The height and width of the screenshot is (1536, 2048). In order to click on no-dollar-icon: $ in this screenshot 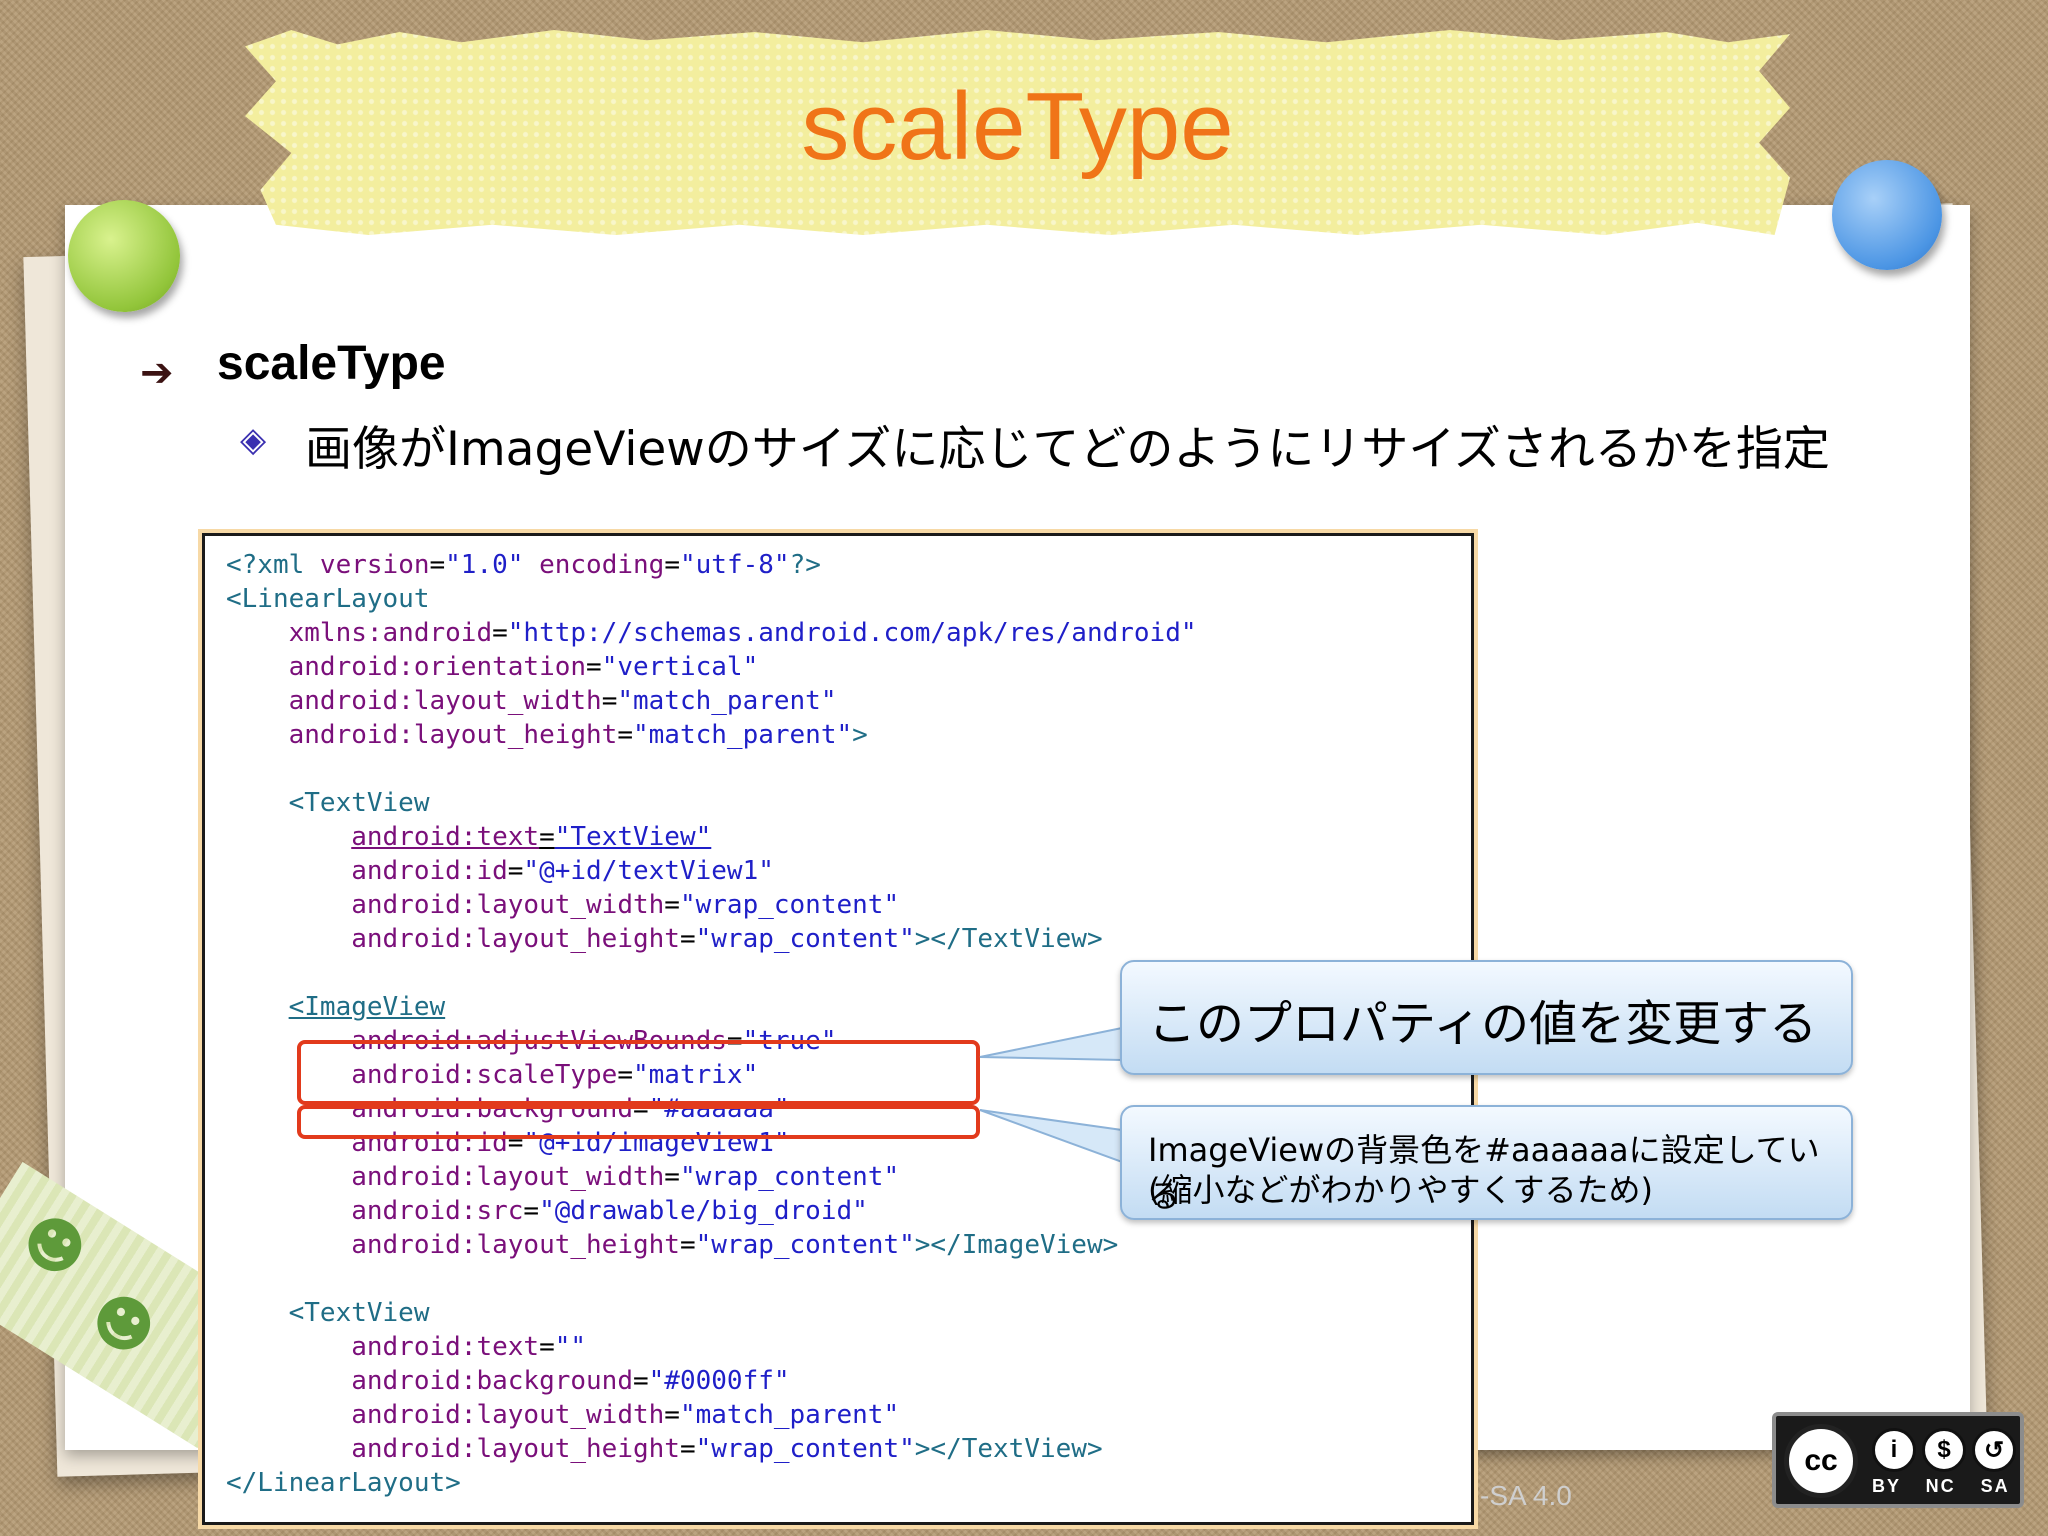, I will do `click(1944, 1450)`.